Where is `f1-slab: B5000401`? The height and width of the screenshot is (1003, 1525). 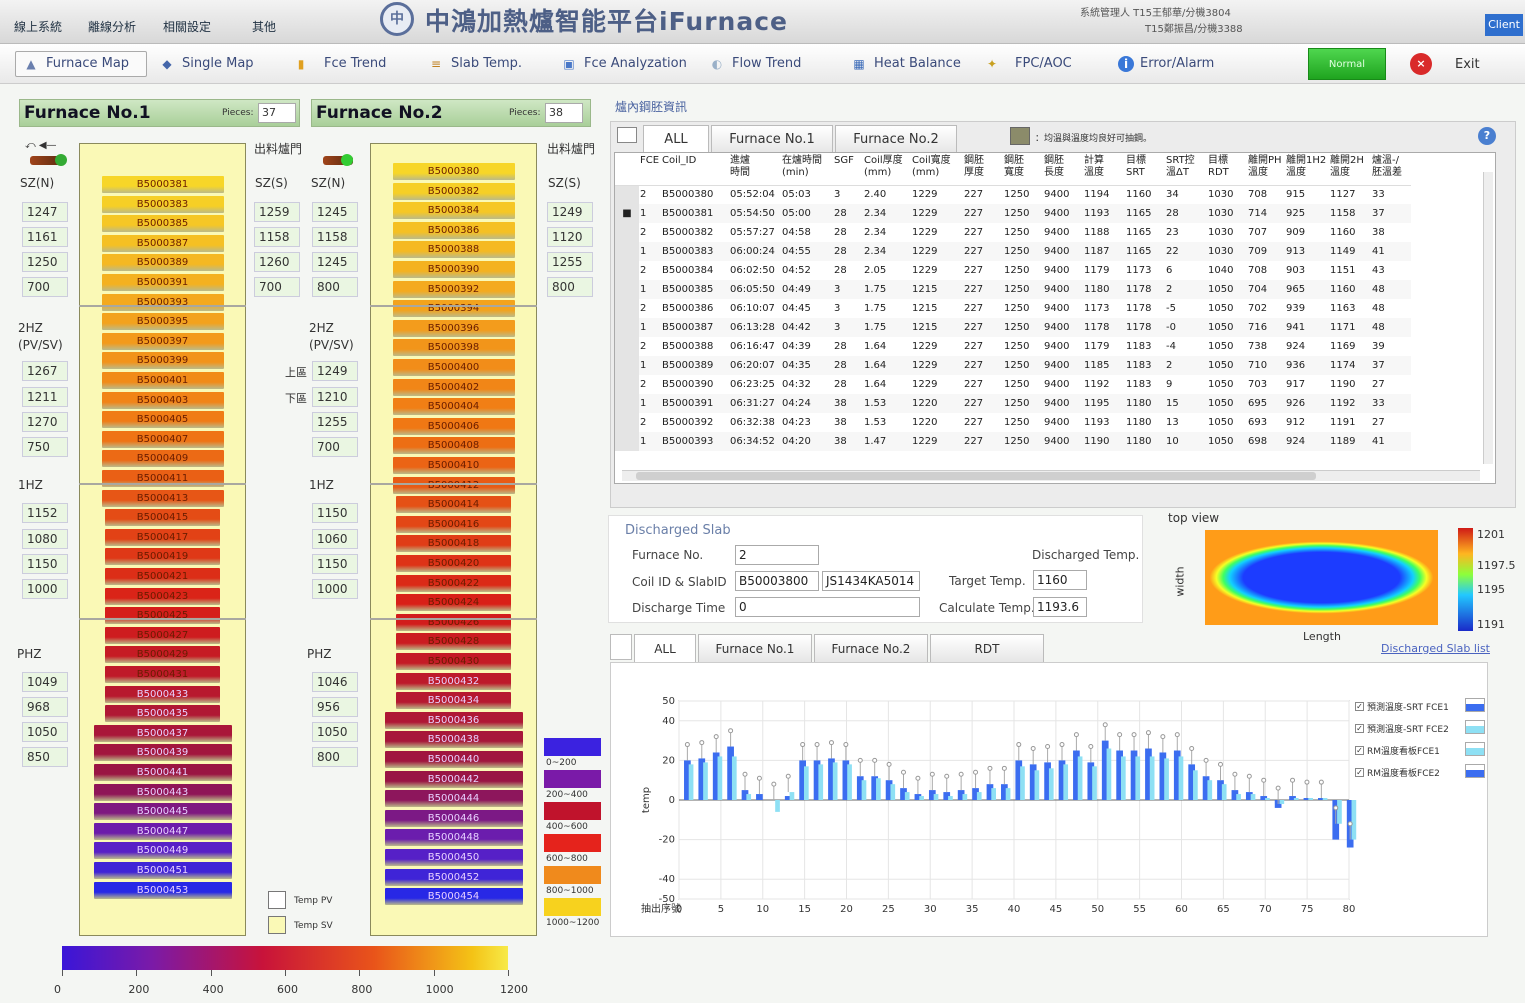
f1-slab: B5000401 is located at coordinates (162, 380).